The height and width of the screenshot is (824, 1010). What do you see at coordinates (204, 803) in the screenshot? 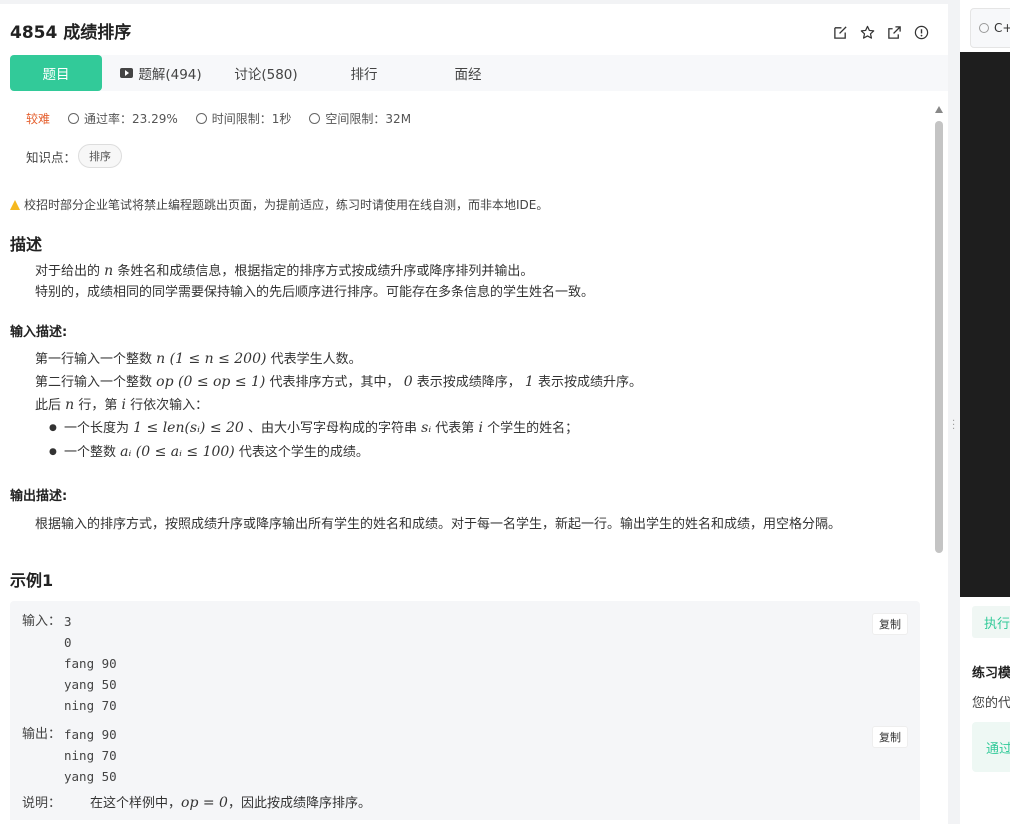
I see `math: op = 0` at bounding box center [204, 803].